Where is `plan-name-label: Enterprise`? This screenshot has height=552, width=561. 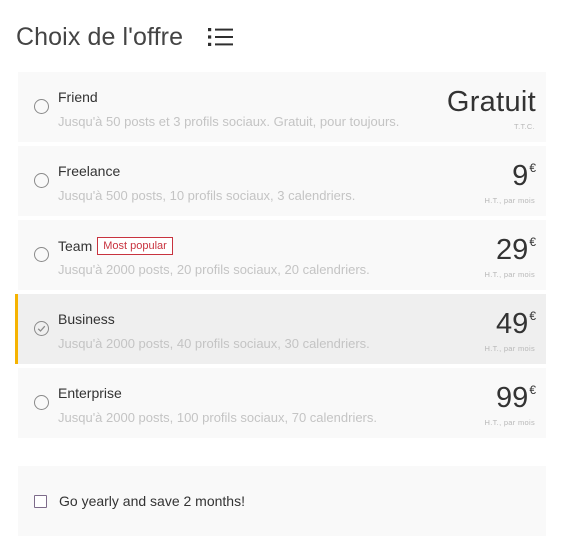 plan-name-label: Enterprise is located at coordinates (90, 393).